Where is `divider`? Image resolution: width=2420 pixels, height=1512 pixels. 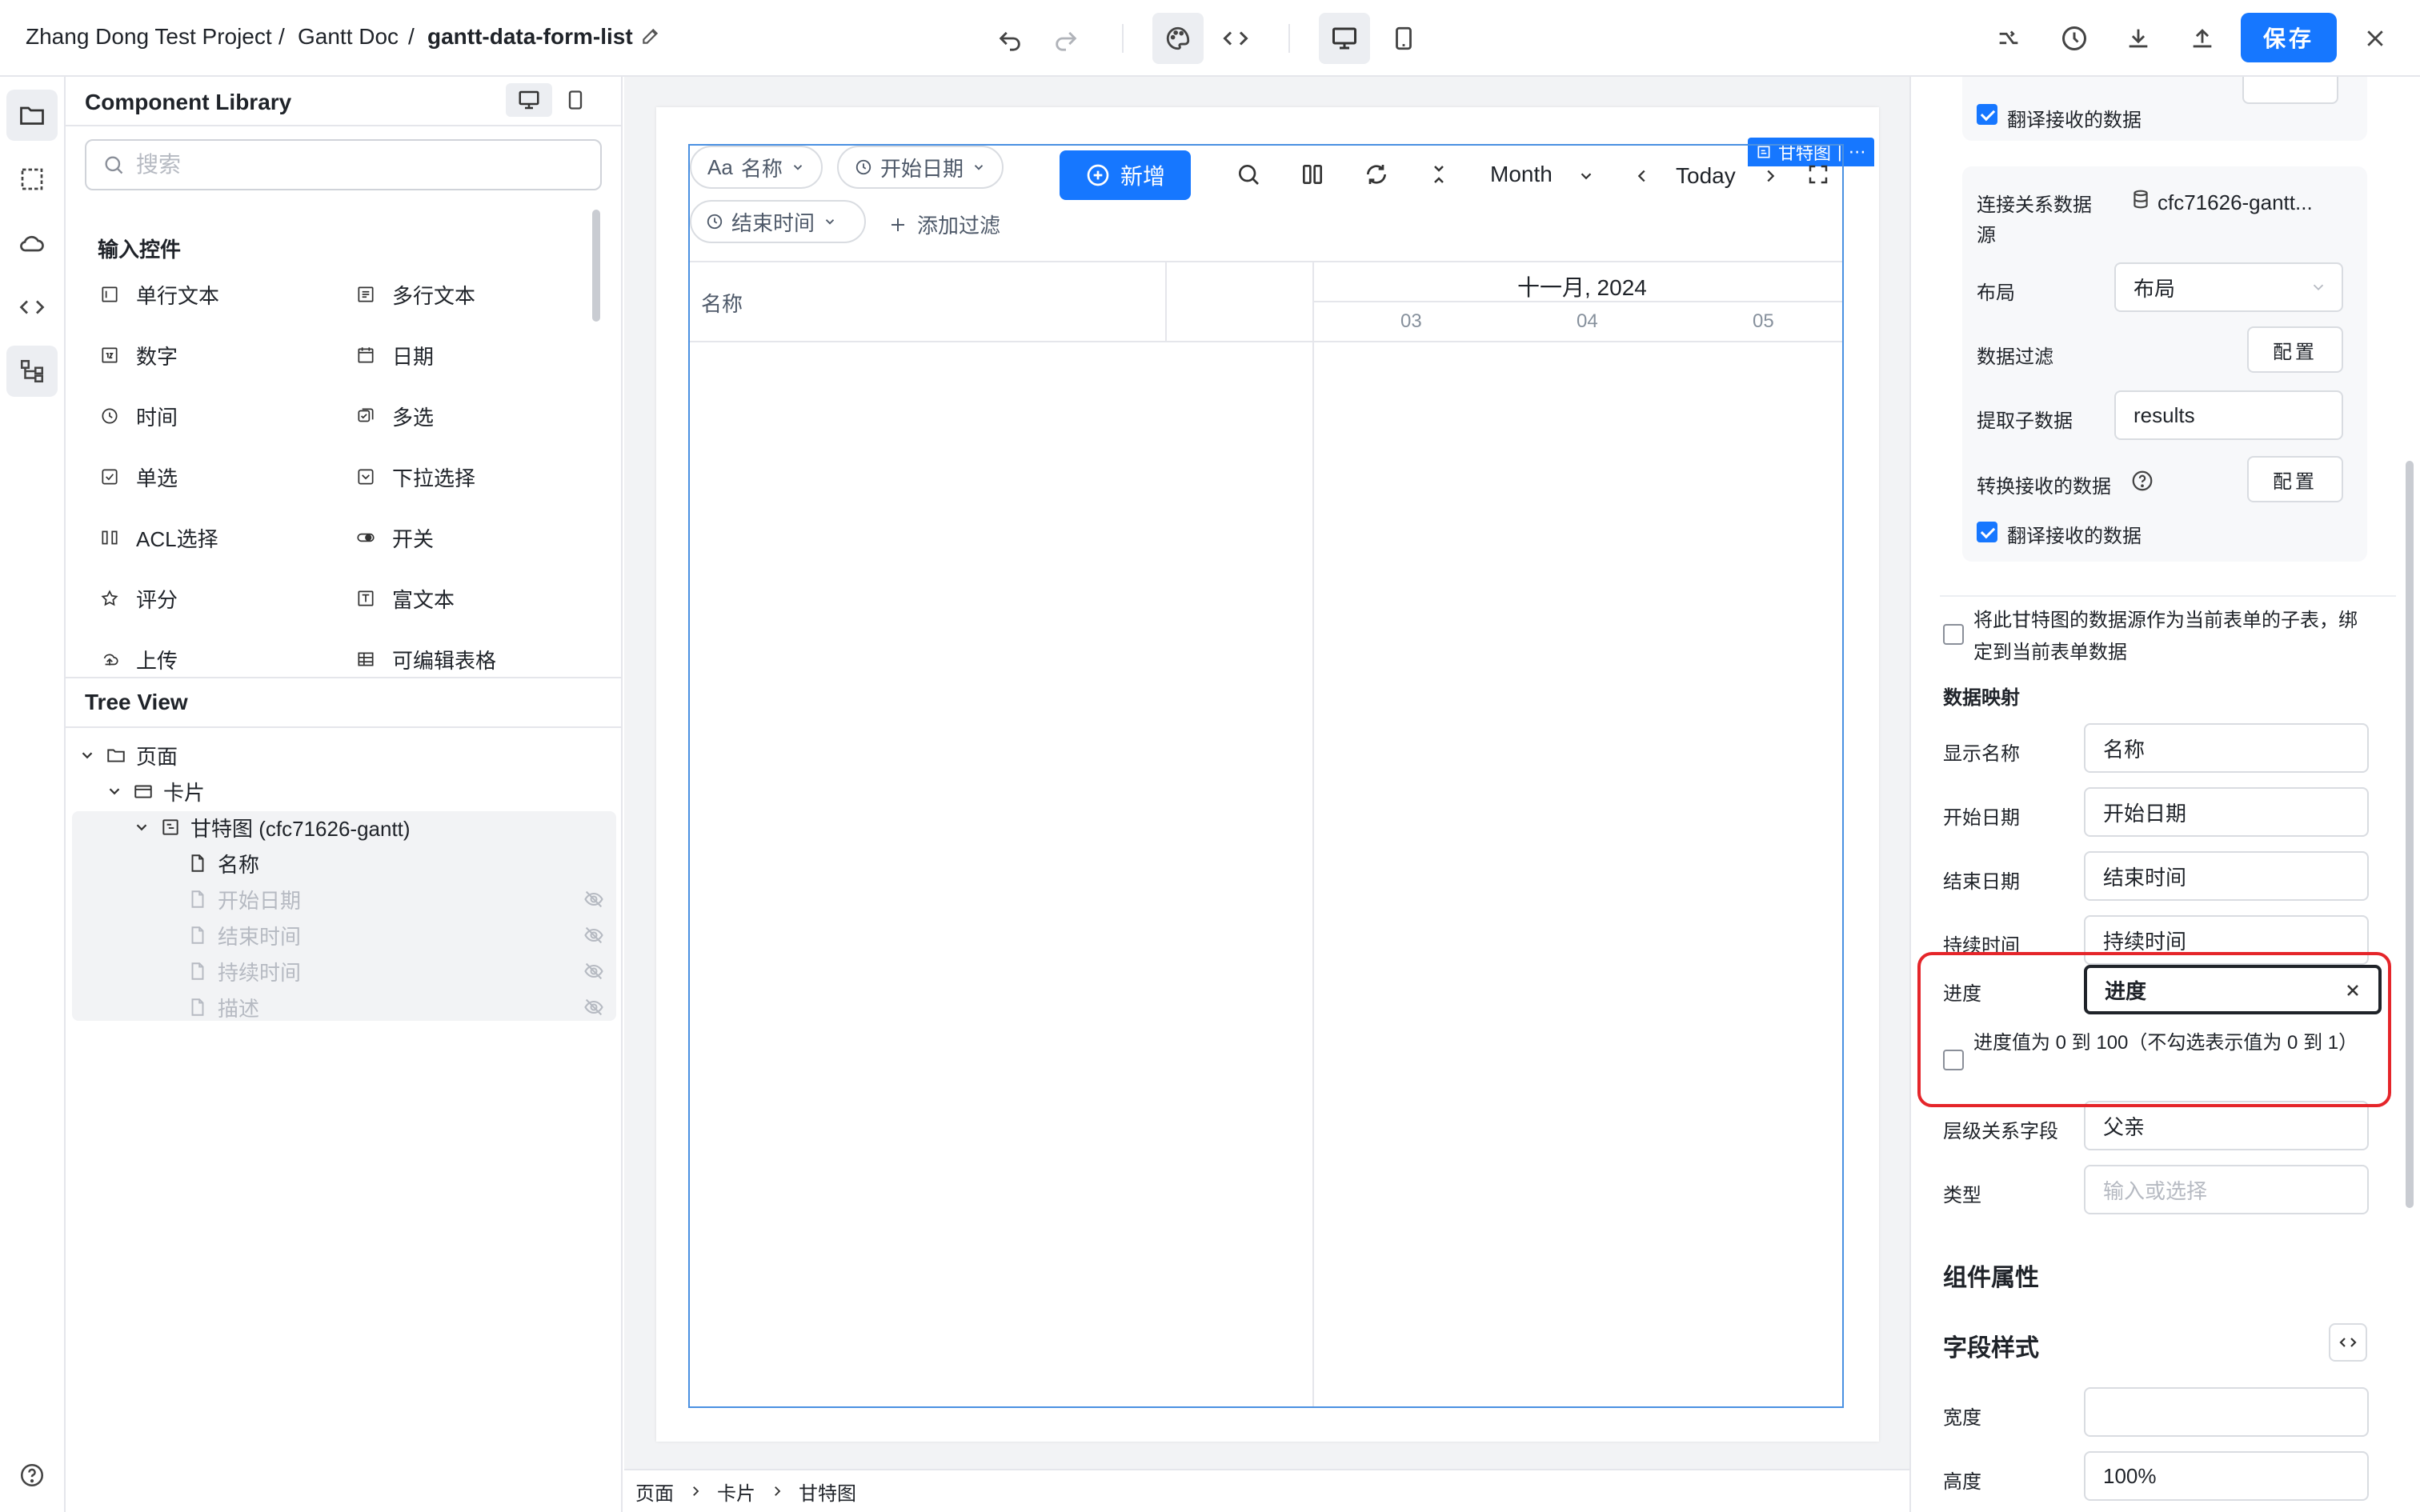
divider is located at coordinates (2168, 596).